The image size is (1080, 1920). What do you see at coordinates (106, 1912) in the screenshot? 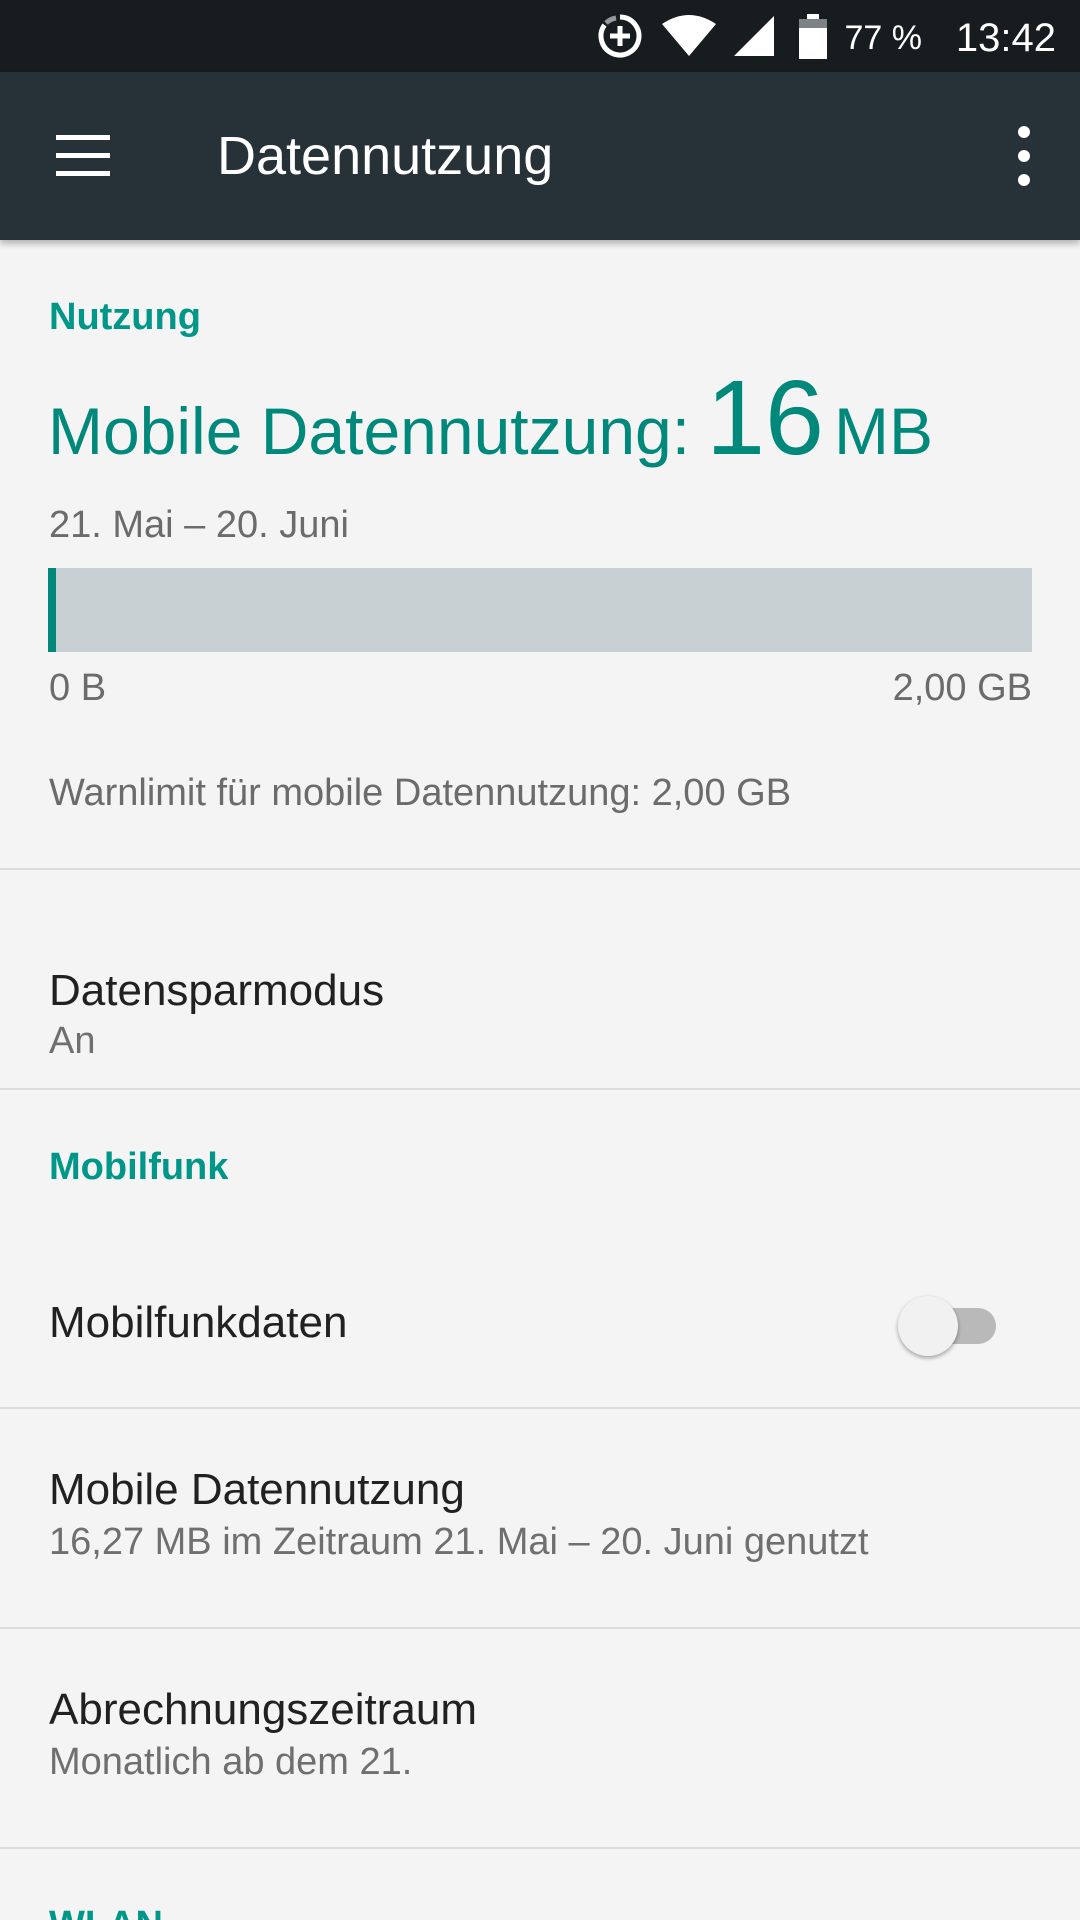
I see `section-header-wlan: WLAN` at bounding box center [106, 1912].